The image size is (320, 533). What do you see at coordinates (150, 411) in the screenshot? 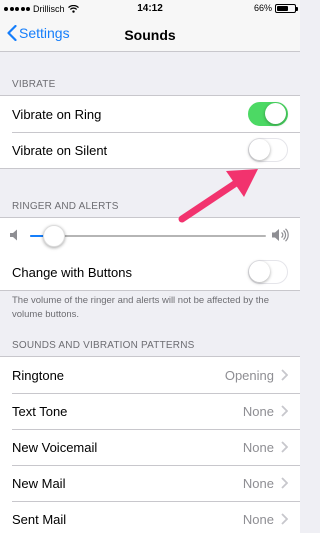
I see `list-item-text-tone: Text Tone None` at bounding box center [150, 411].